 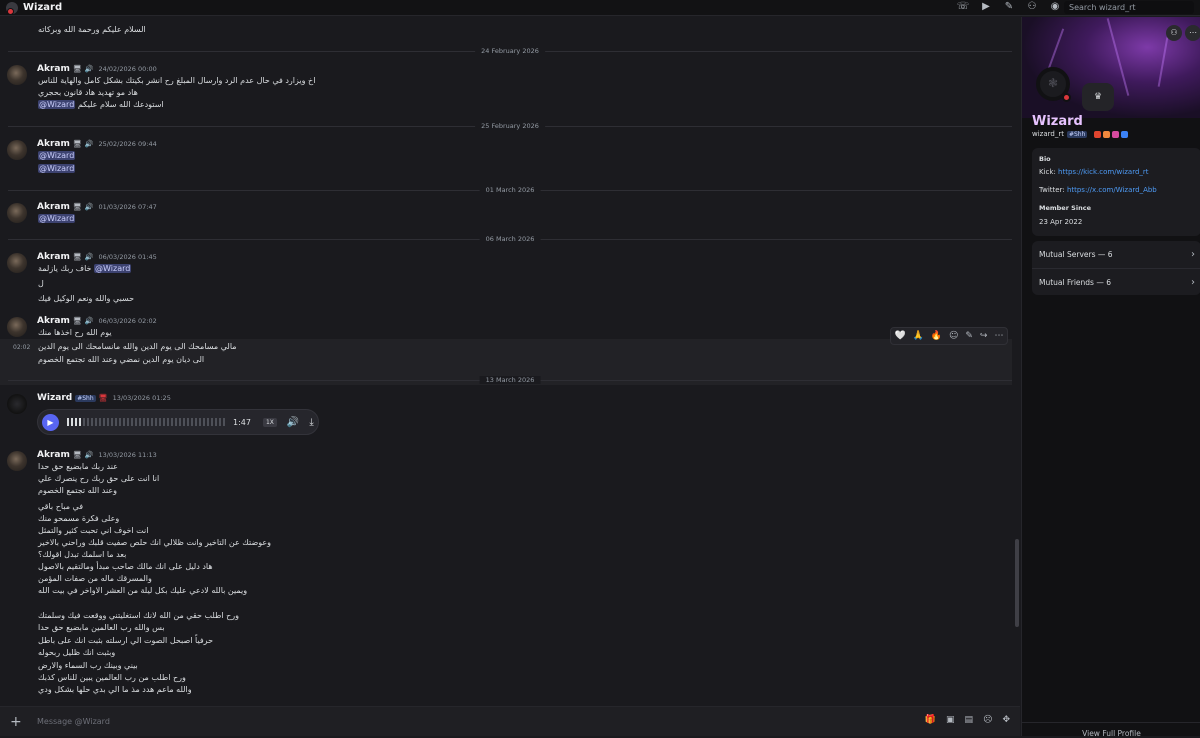 What do you see at coordinates (50, 422) in the screenshot?
I see `play-button: ▶` at bounding box center [50, 422].